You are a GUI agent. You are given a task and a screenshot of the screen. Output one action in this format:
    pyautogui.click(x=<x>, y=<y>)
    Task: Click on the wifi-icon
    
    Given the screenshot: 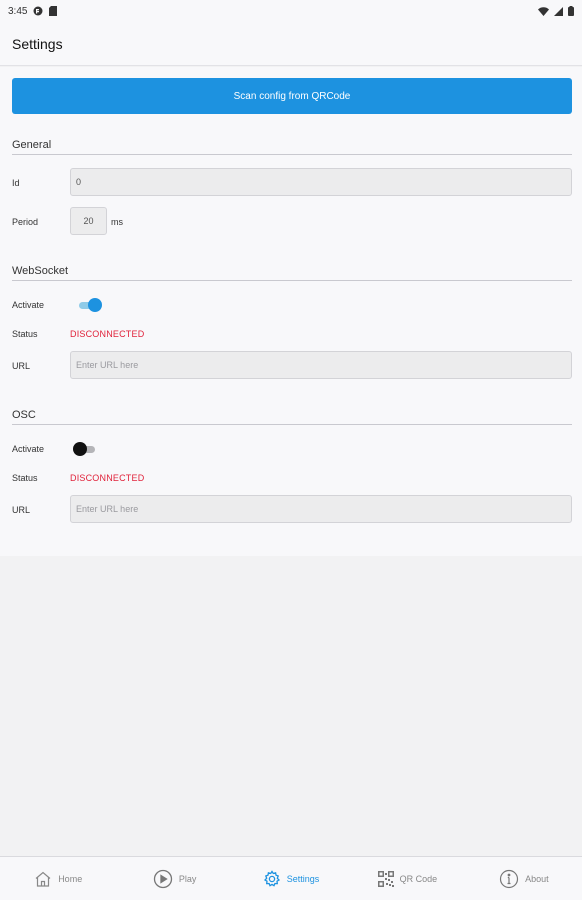 What is the action you would take?
    pyautogui.click(x=543, y=11)
    